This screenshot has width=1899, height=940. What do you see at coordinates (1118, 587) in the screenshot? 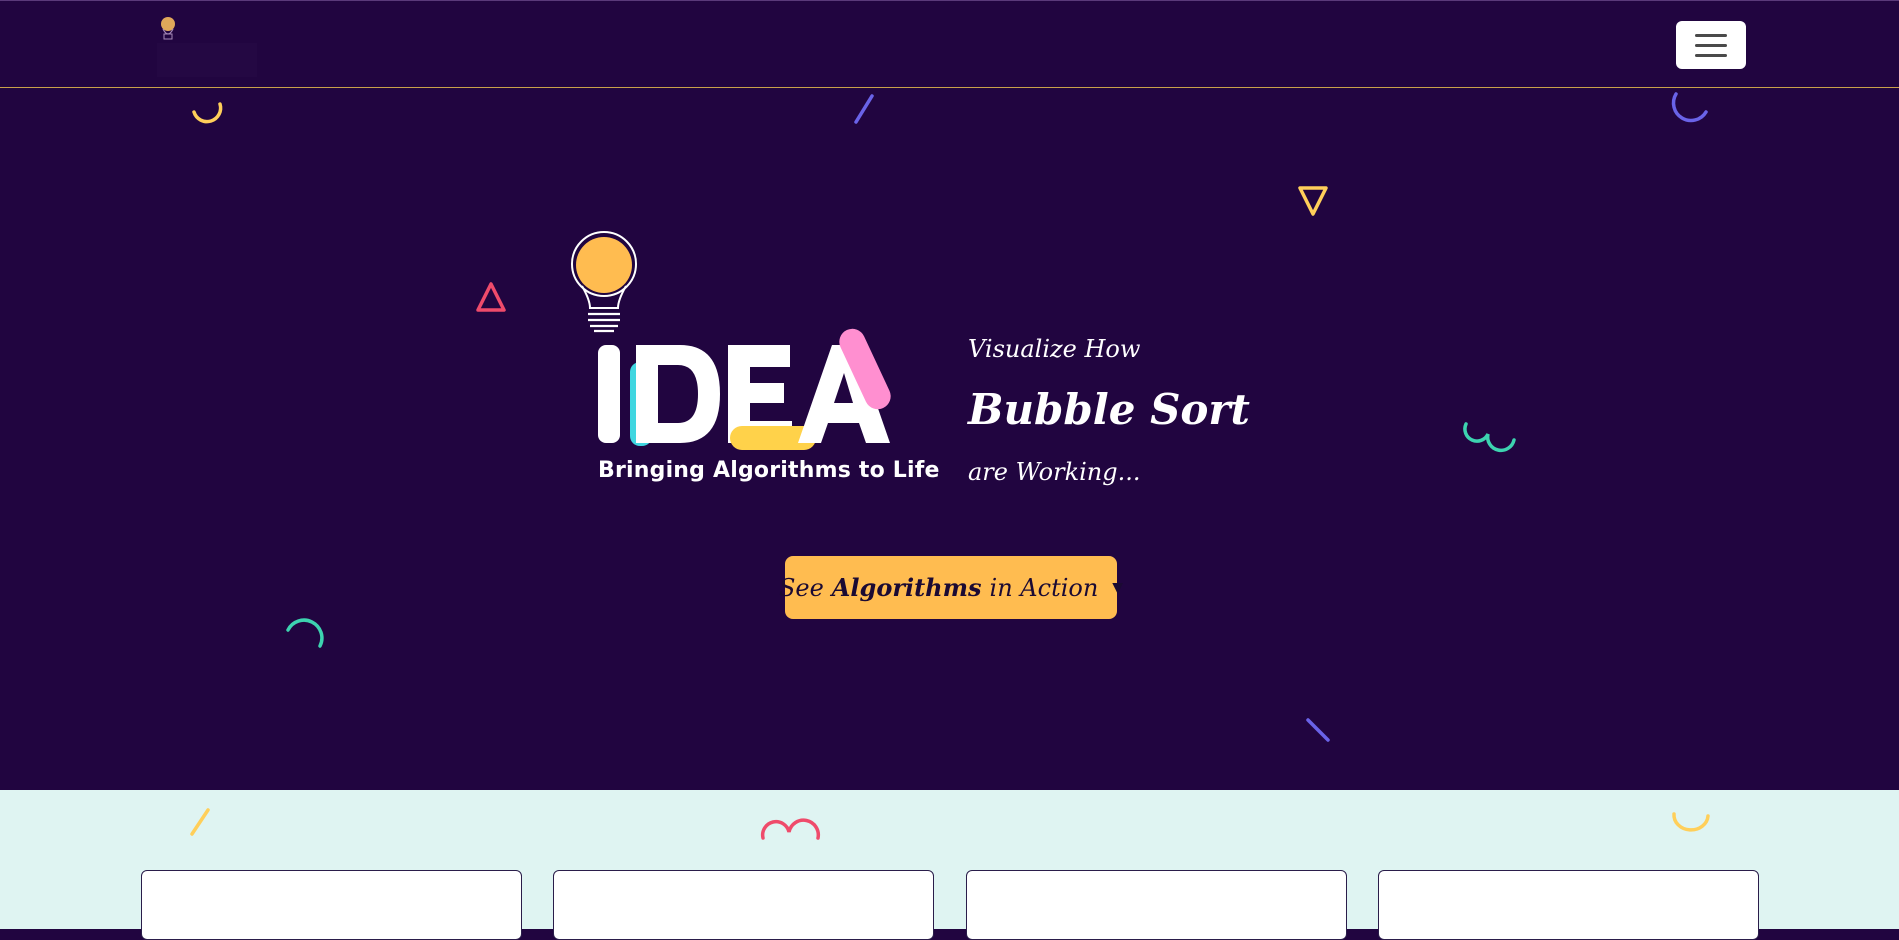
I see `chevron-down-icon: ▼` at bounding box center [1118, 587].